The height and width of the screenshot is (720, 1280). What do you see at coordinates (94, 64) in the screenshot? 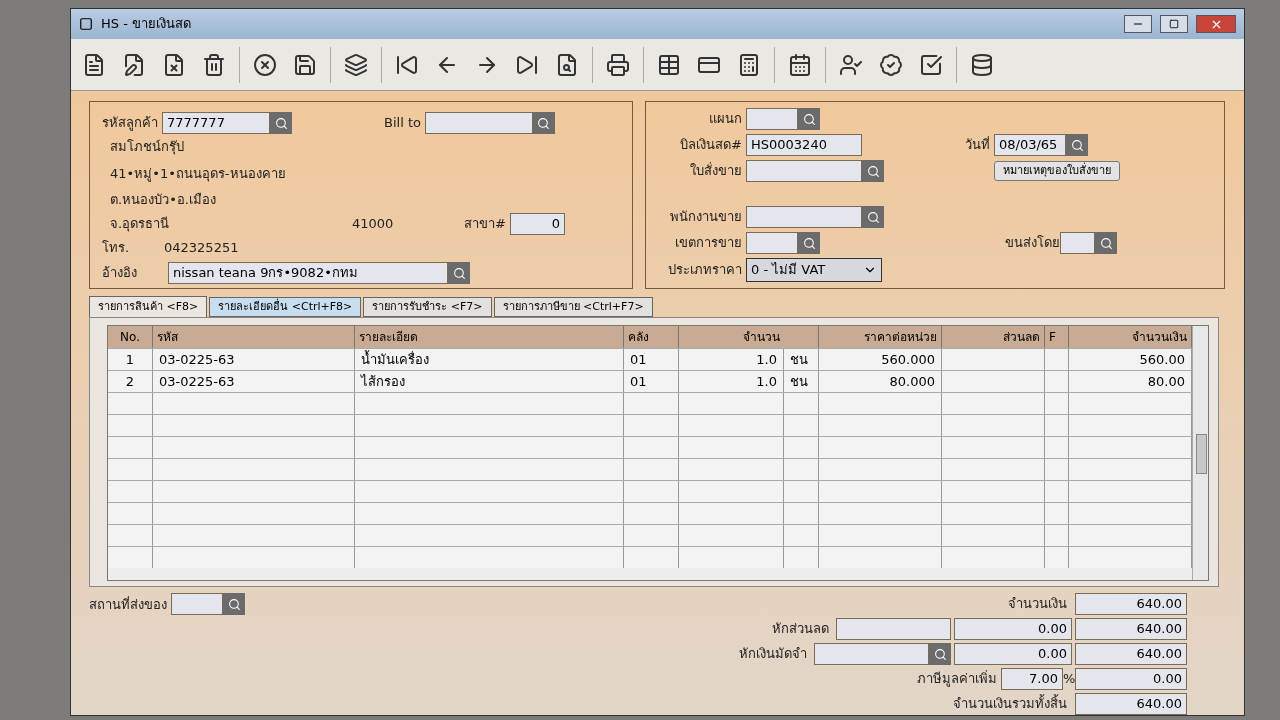
I see `document-icon` at bounding box center [94, 64].